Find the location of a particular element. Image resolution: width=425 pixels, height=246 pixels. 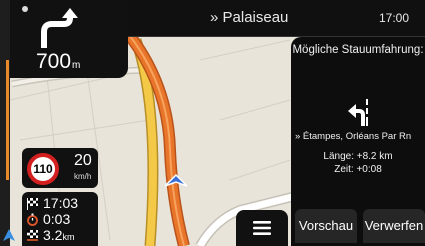

hamburger-menu-icon is located at coordinates (262, 228).